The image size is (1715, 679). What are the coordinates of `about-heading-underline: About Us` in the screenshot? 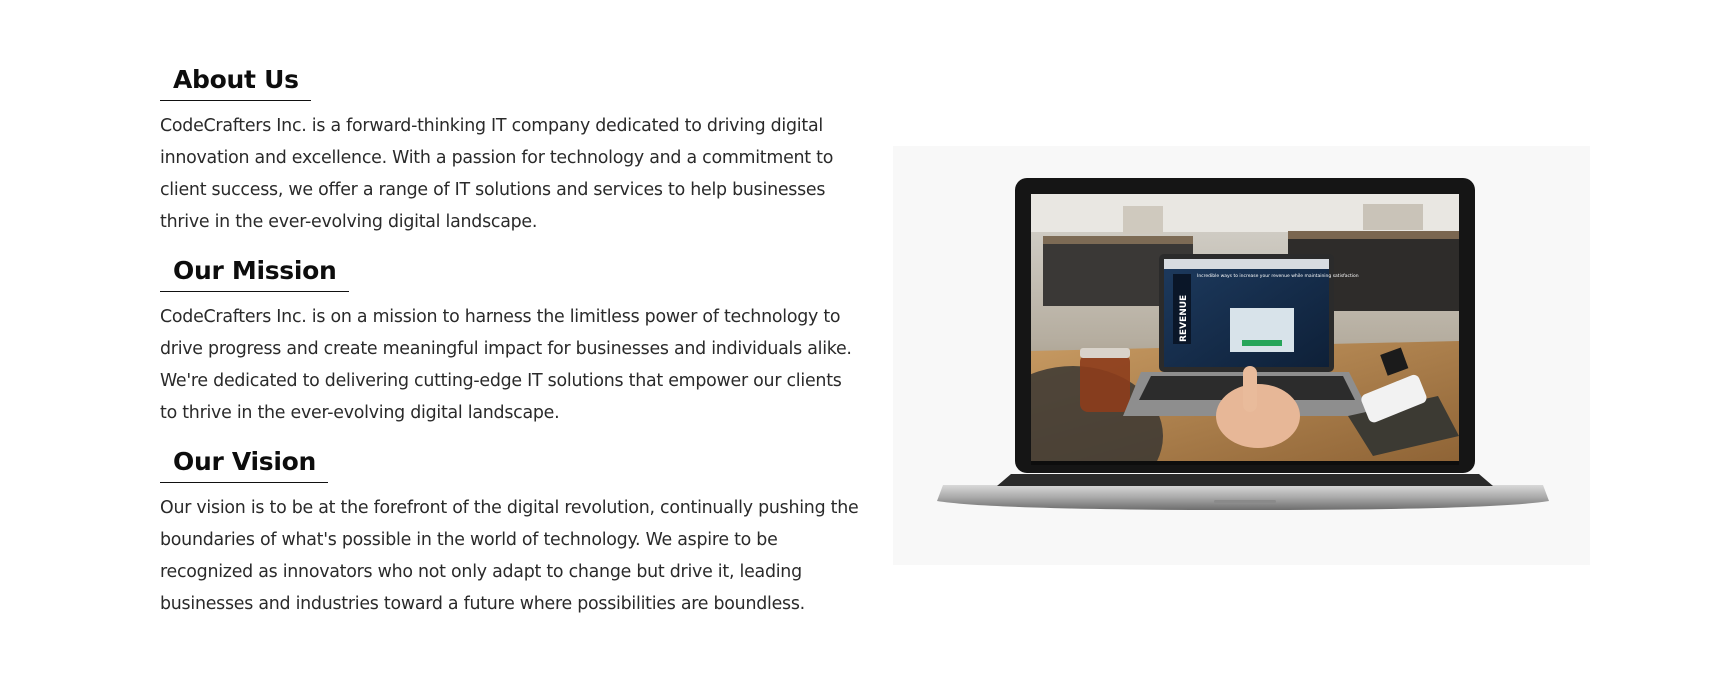 It's located at (235, 82).